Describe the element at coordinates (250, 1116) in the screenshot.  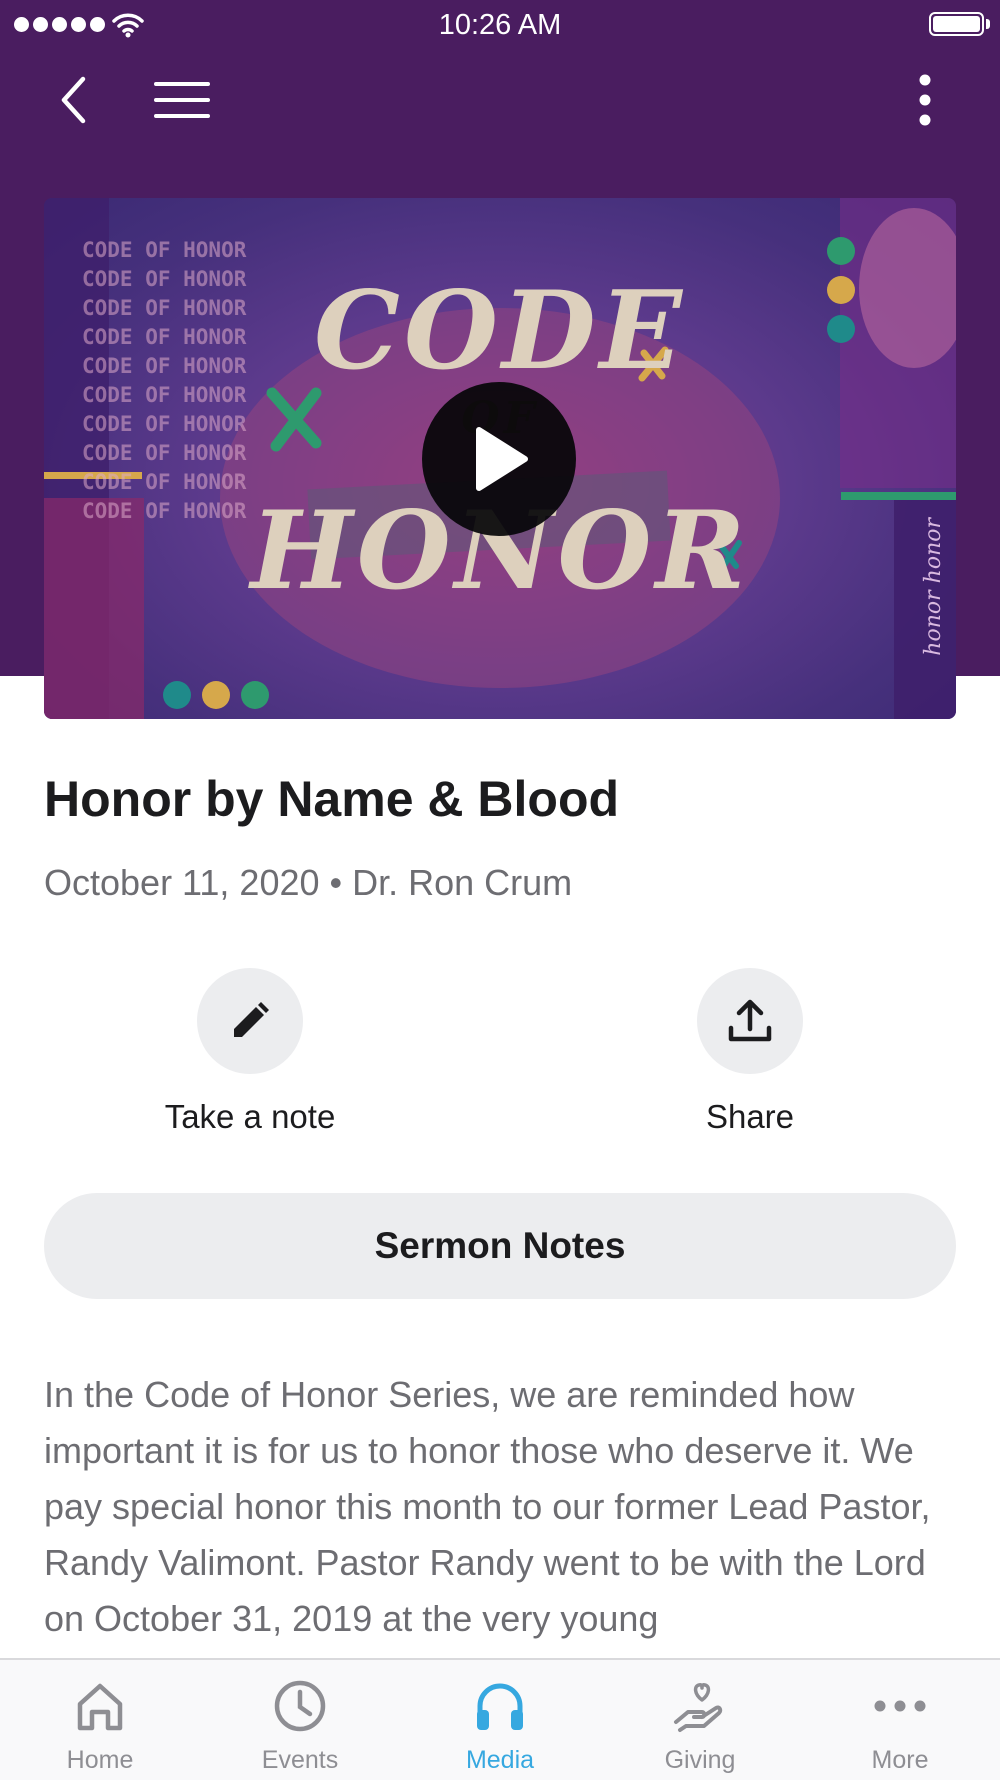
I see `take-note-label: Take a note` at that location.